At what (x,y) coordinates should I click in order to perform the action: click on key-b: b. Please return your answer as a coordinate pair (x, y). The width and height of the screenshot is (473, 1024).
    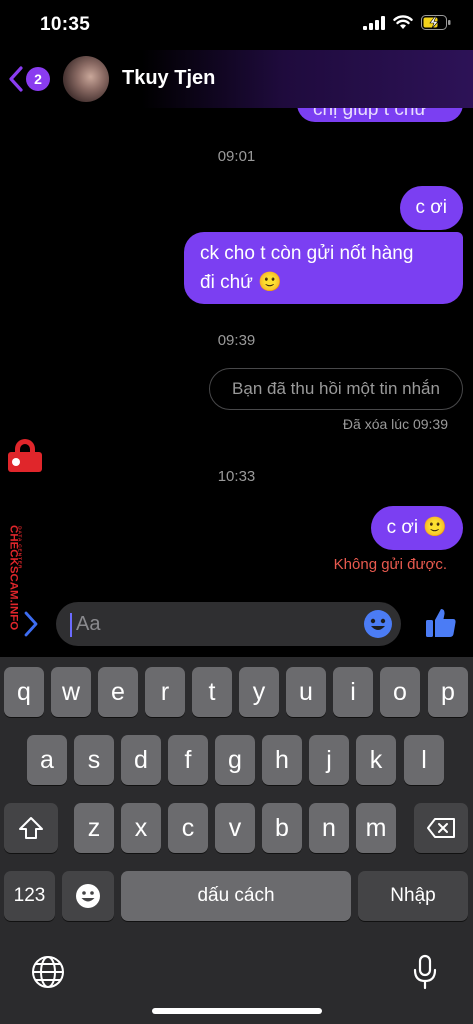
    Looking at the image, I should click on (282, 828).